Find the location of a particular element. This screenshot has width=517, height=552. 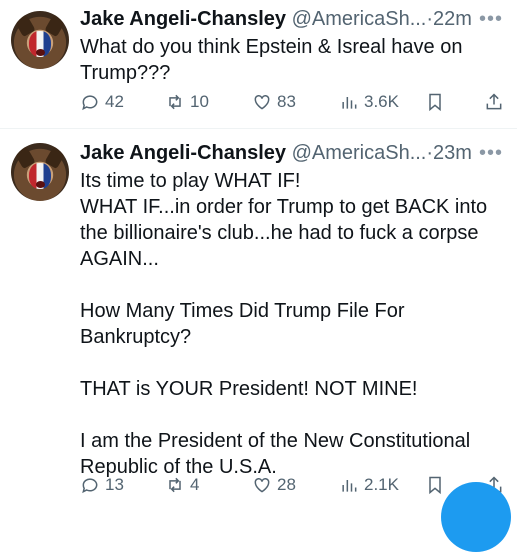

timestamp: 22m is located at coordinates (452, 19).